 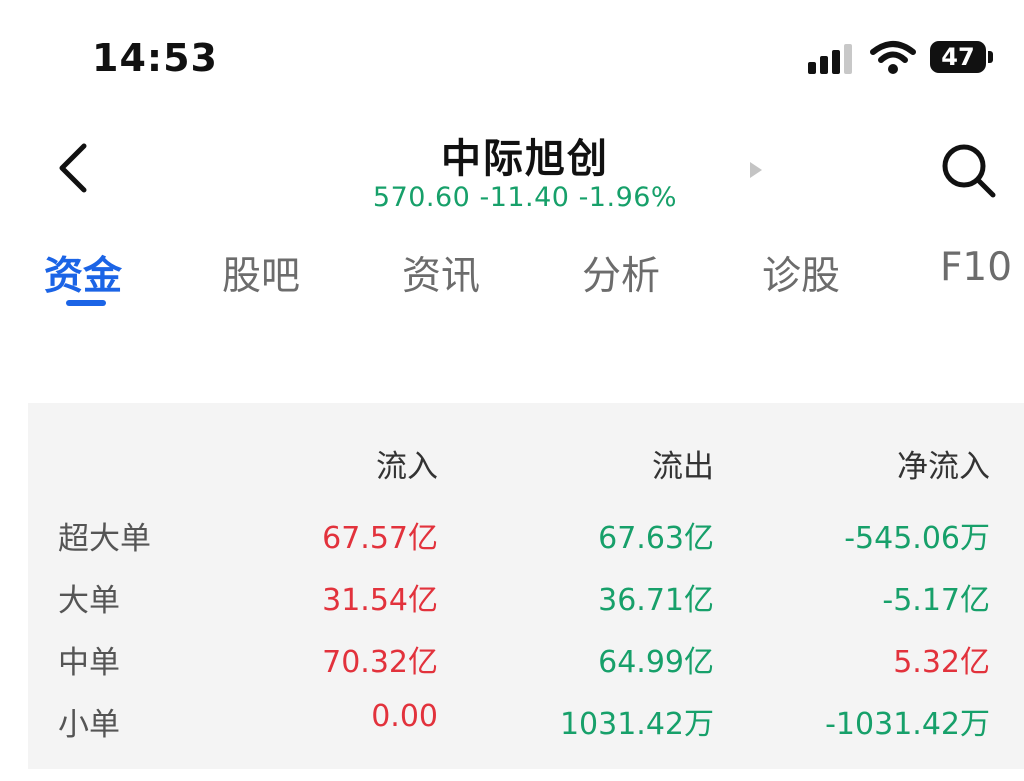 I want to click on column-header-net-inflow: 净流入, so click(x=943, y=467).